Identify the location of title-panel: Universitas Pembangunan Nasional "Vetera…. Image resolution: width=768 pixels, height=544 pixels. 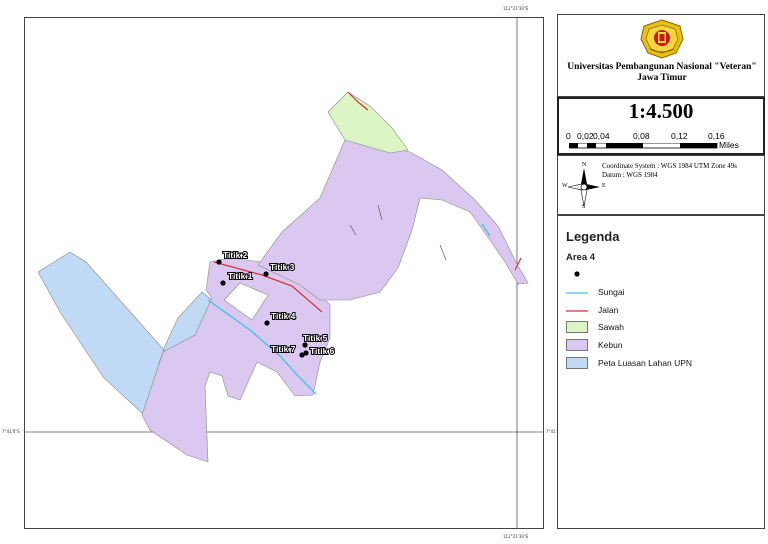
(661, 55).